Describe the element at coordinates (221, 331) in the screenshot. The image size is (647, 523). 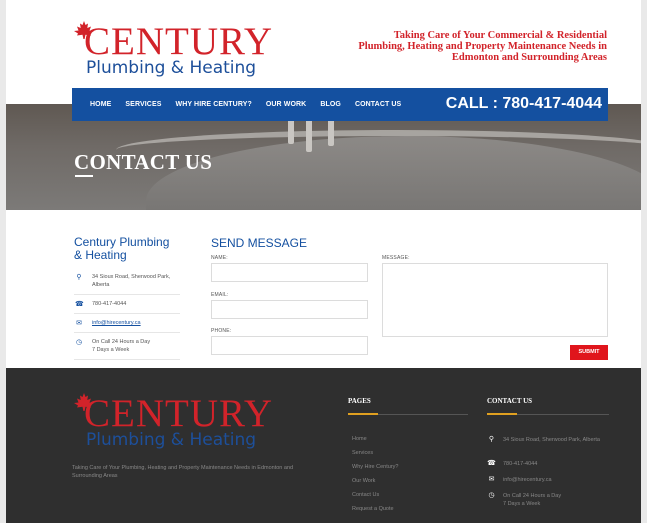
I see `phone-label: PHONE:` at that location.